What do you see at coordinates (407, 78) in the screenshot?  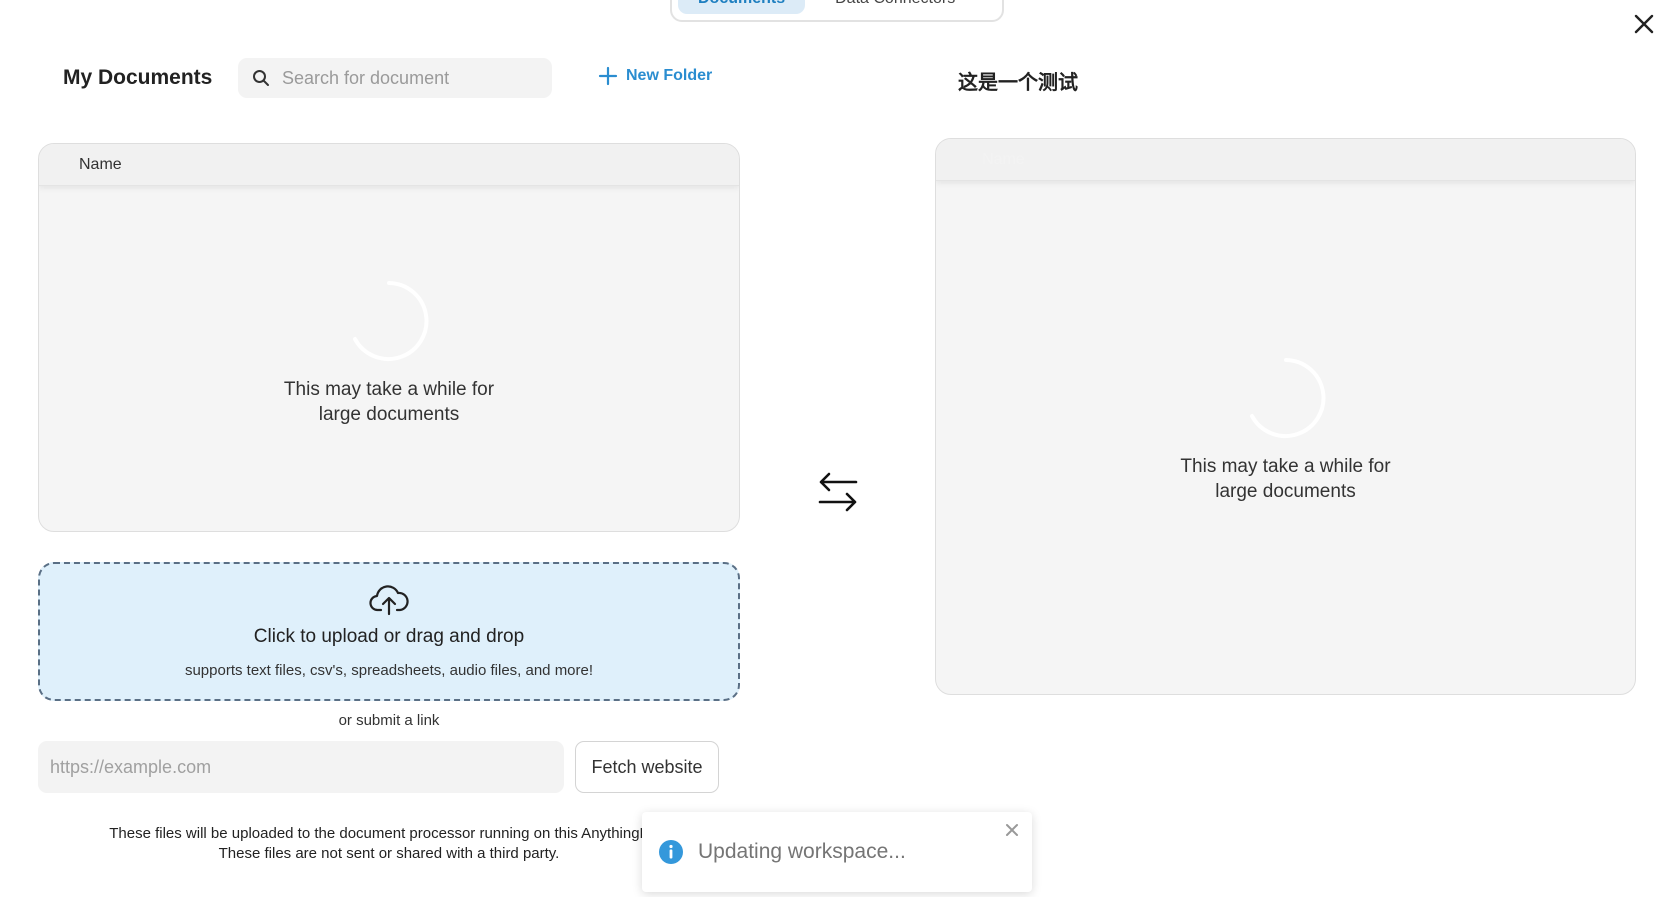 I see `search-input` at bounding box center [407, 78].